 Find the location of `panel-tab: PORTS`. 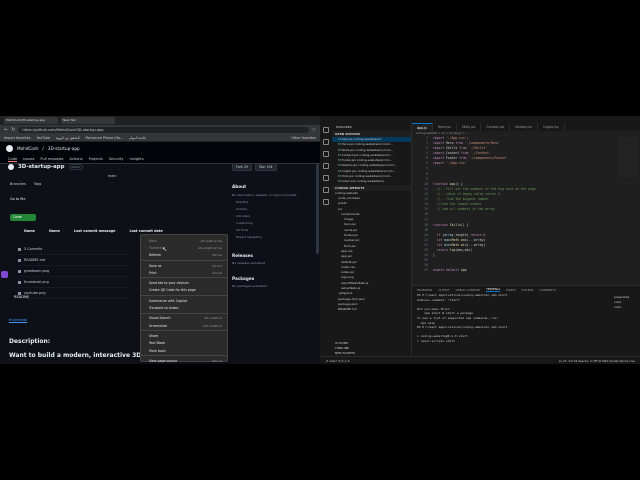

panel-tab: PORTS is located at coordinates (510, 290).